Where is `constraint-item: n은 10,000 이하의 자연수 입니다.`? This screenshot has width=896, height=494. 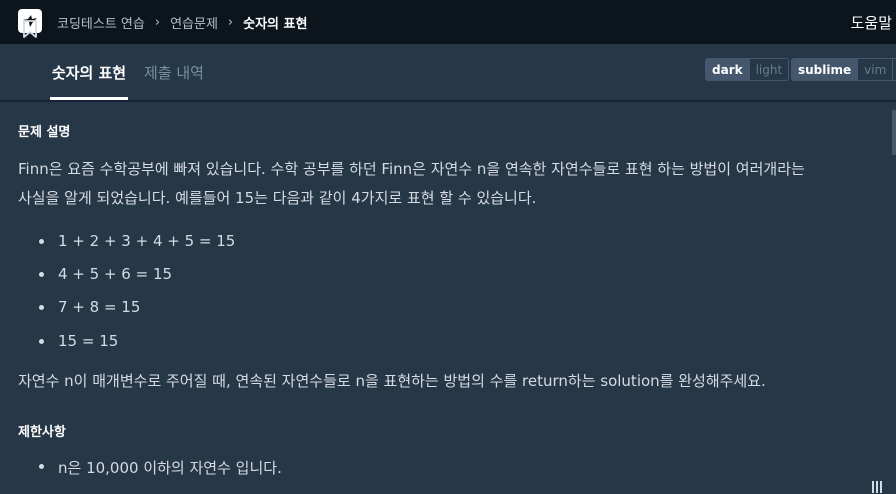 constraint-item: n은 10,000 이하의 자연수 입니다. is located at coordinates (170, 468).